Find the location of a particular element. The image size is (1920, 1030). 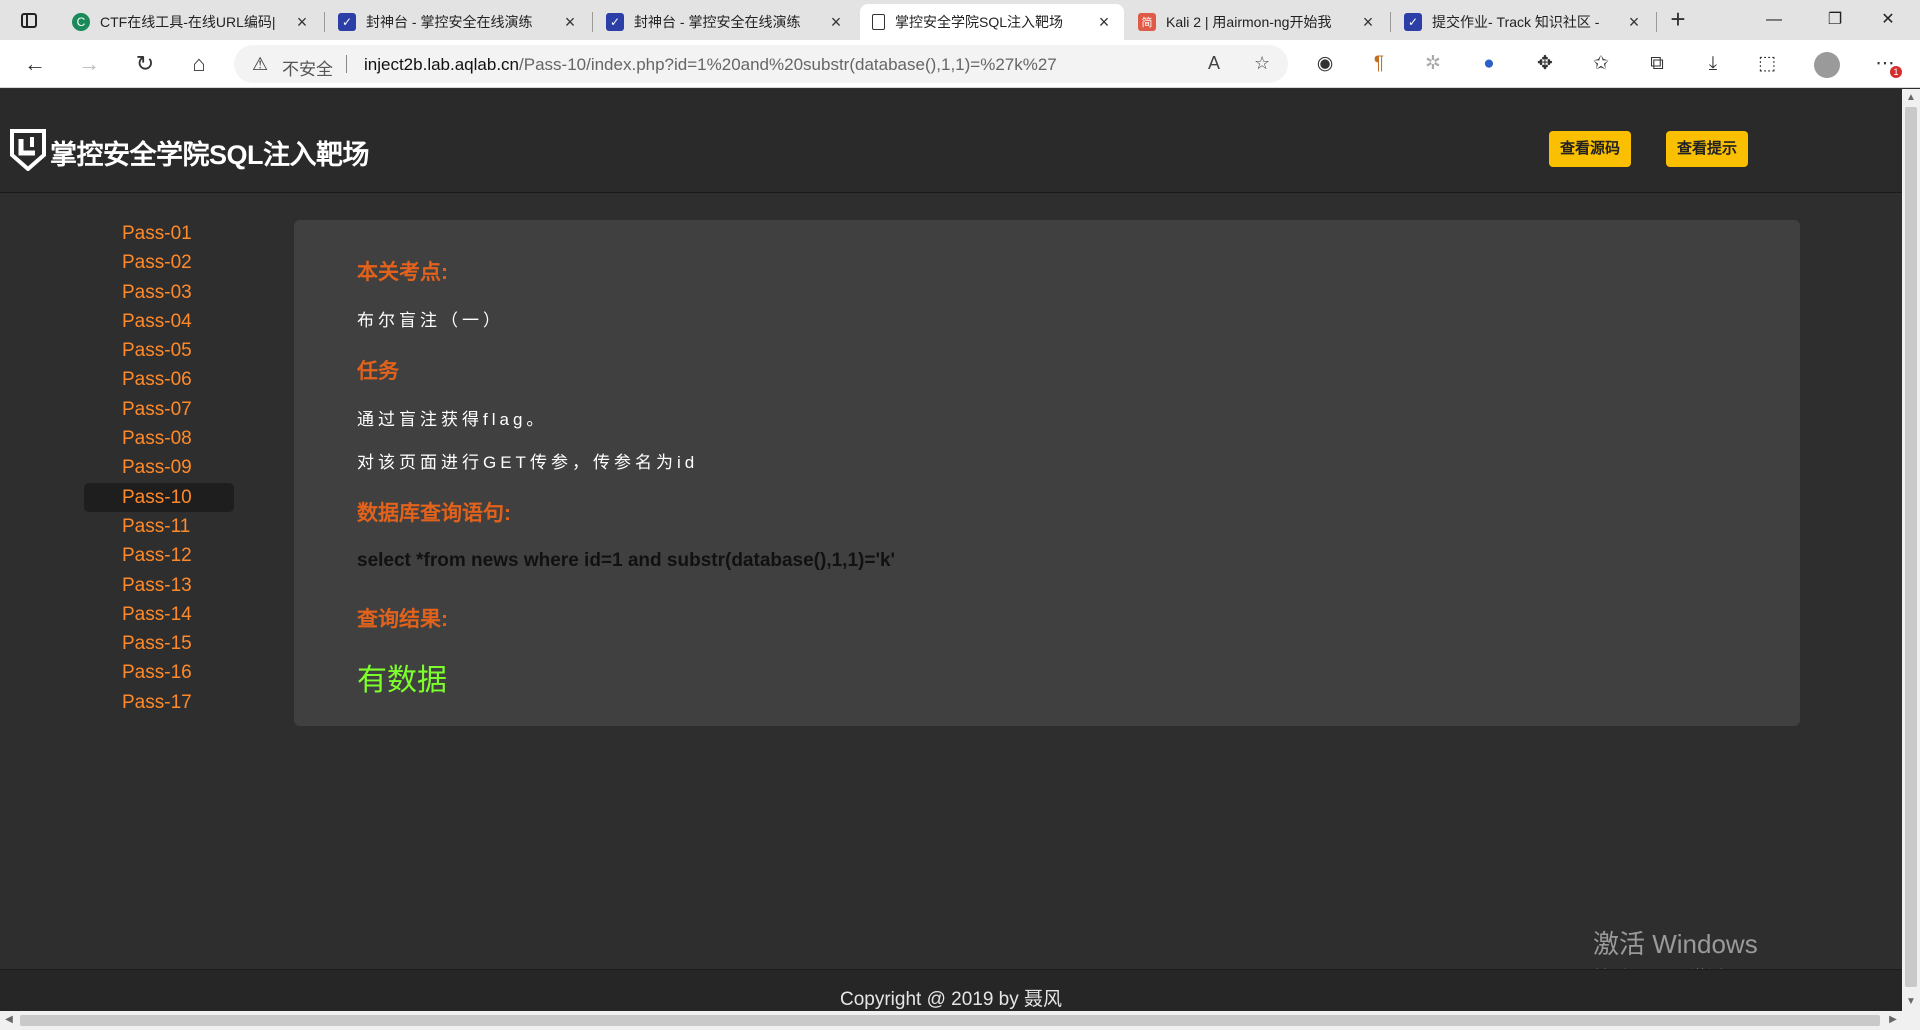

sidebar-item-pass-15: Pass-15 is located at coordinates (159, 643).